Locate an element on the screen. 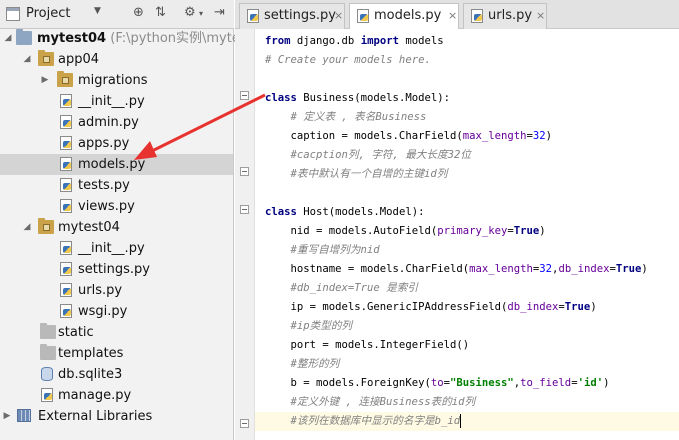 The height and width of the screenshot is (440, 679). gear-dropdown-icon: ▾ is located at coordinates (201, 13).